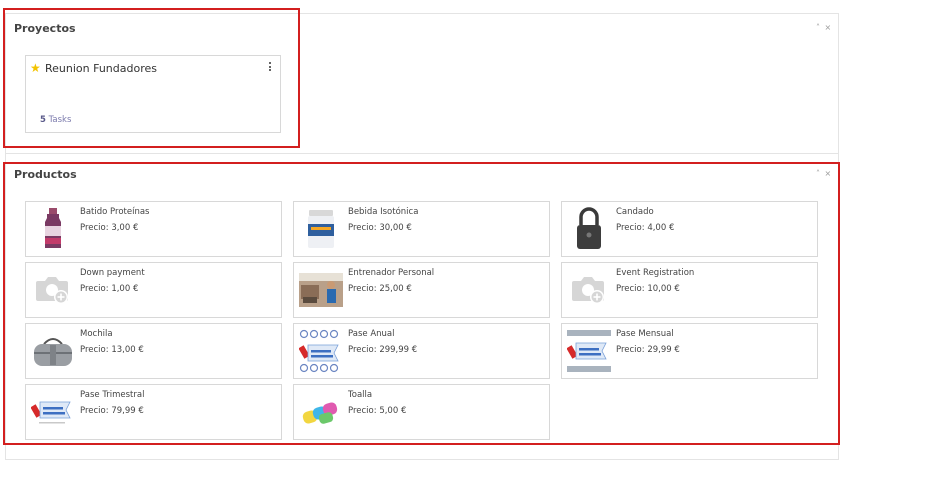  Describe the element at coordinates (109, 228) in the screenshot. I see `product-price: Precio: 3,00 €` at that location.